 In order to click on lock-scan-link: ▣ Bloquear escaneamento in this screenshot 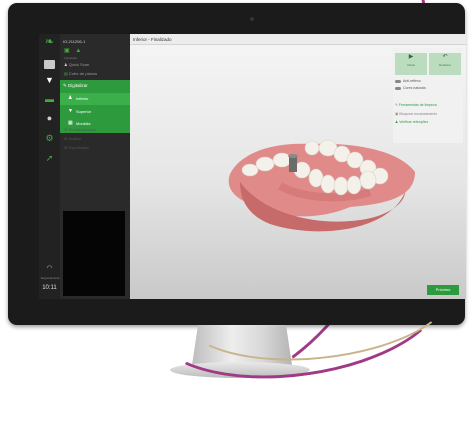, I will do `click(416, 114)`.